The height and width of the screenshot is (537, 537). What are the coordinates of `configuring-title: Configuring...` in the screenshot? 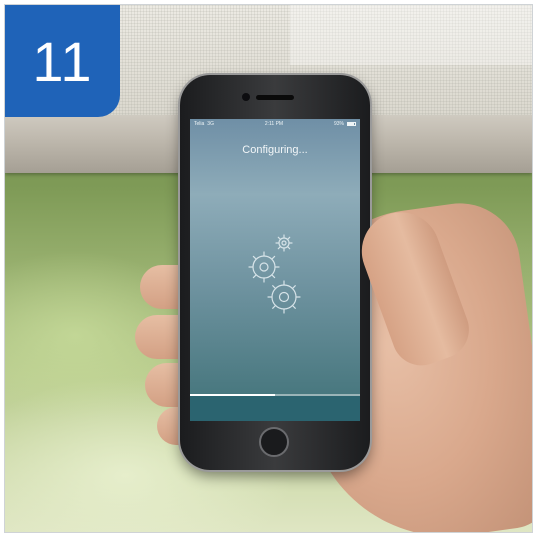 It's located at (275, 150).